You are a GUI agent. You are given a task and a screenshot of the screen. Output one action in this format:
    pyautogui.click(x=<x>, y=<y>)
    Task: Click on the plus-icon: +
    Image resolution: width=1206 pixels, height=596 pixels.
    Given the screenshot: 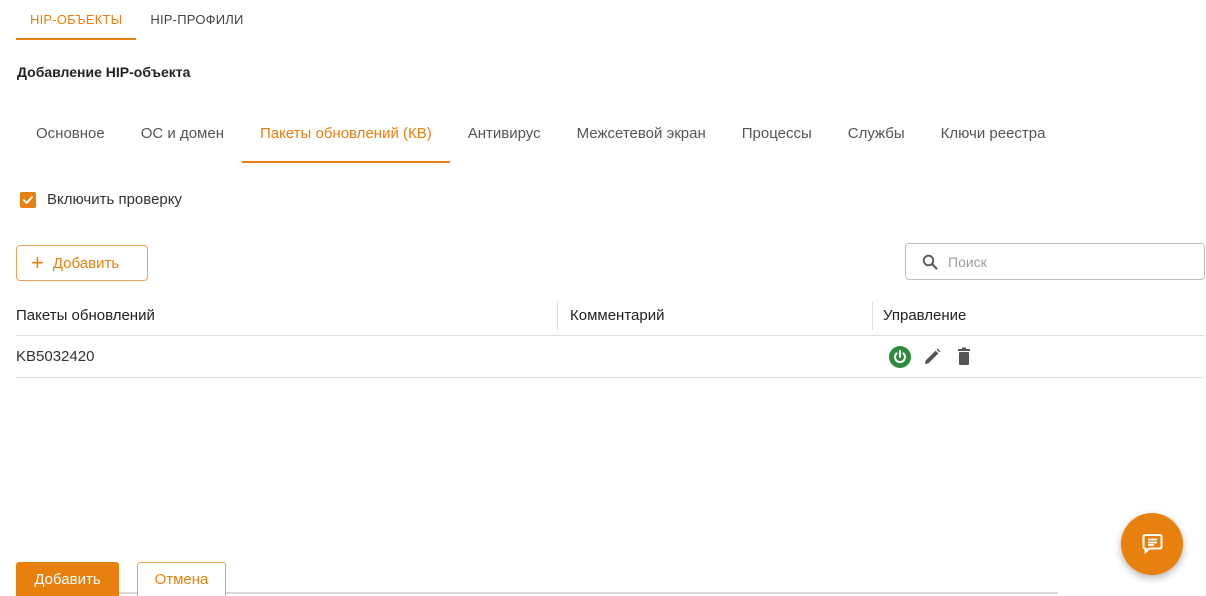 What is the action you would take?
    pyautogui.click(x=37, y=262)
    